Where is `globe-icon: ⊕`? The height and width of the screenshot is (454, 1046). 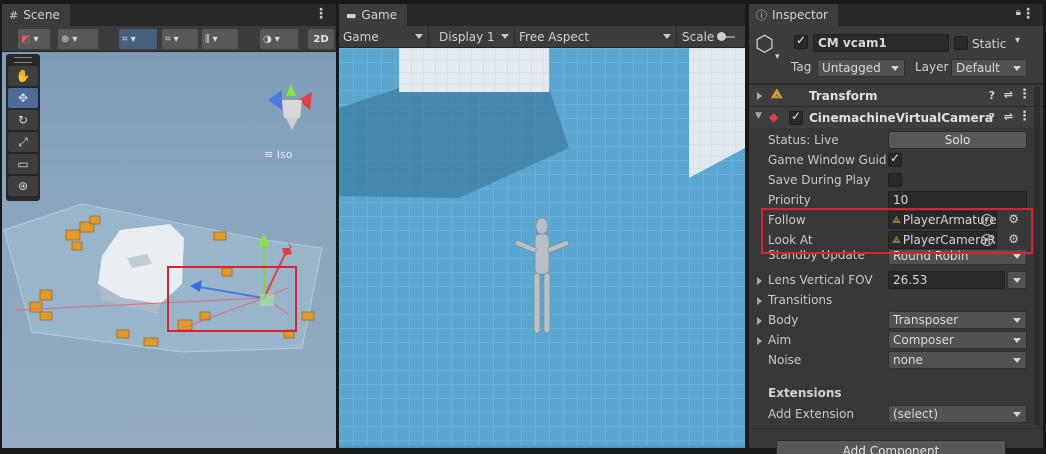
globe-icon: ⊕ is located at coordinates (65, 39).